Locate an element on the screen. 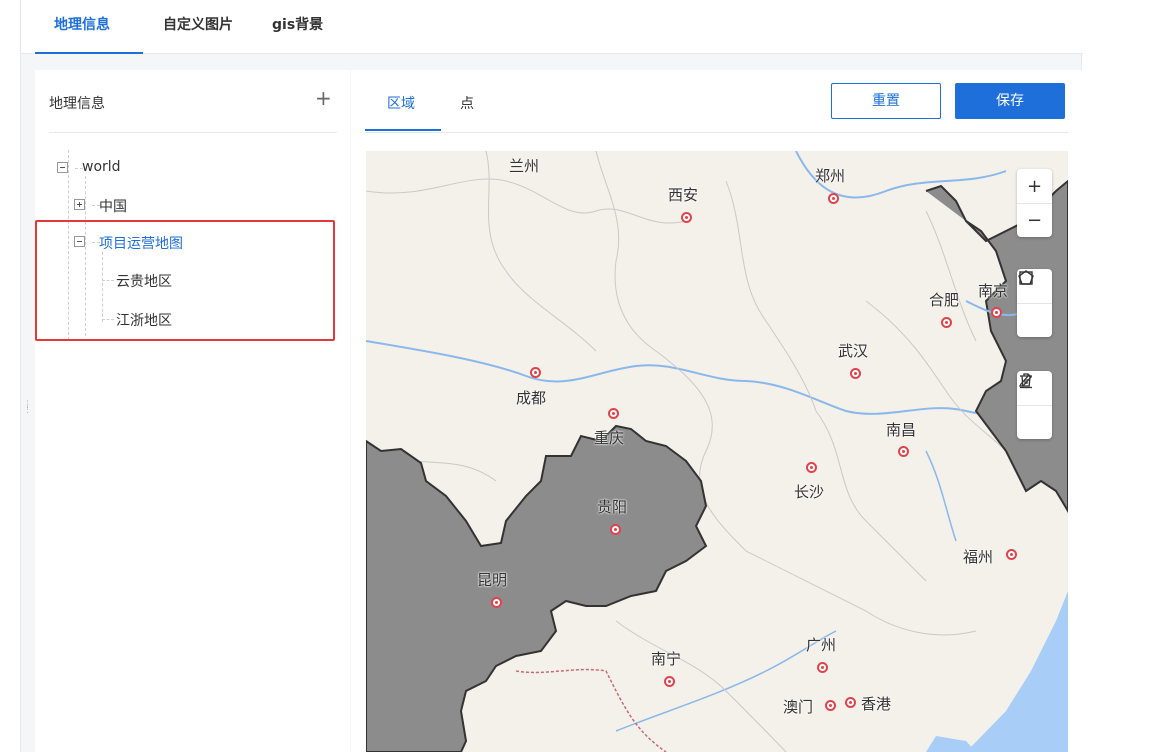  city-label: 长沙 is located at coordinates (809, 492).